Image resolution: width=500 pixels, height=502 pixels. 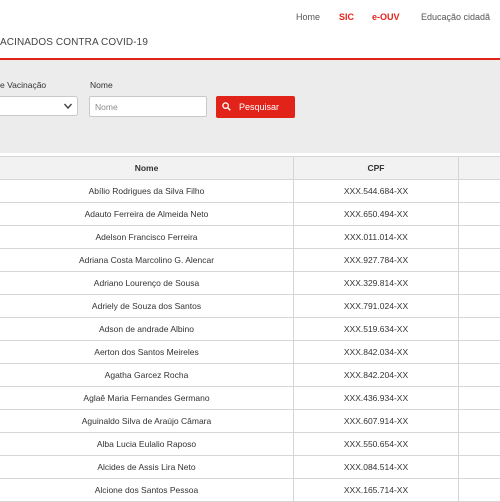 I want to click on table-row: Adriano Lourenço de SousaXXX.329.814-XX, so click(x=250, y=283).